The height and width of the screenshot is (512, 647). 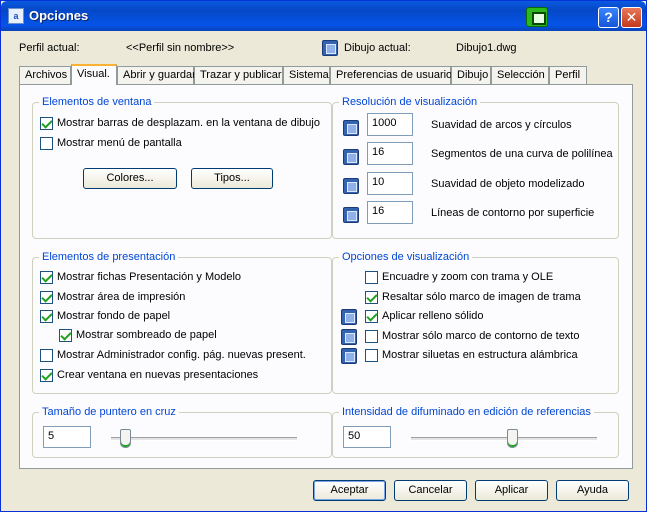 What do you see at coordinates (16, 16) in the screenshot?
I see `app-icon: a` at bounding box center [16, 16].